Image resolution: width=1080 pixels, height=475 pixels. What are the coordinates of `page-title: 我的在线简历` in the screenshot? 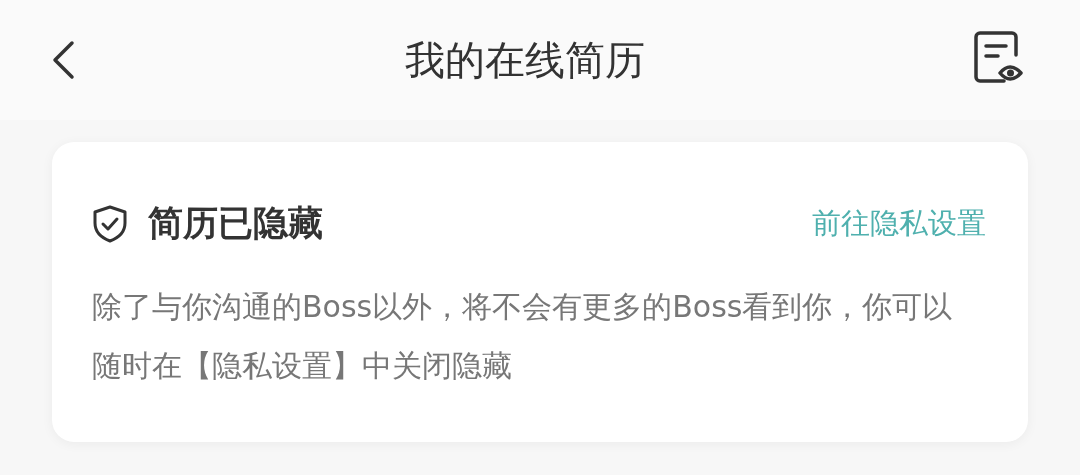 It's located at (525, 60).